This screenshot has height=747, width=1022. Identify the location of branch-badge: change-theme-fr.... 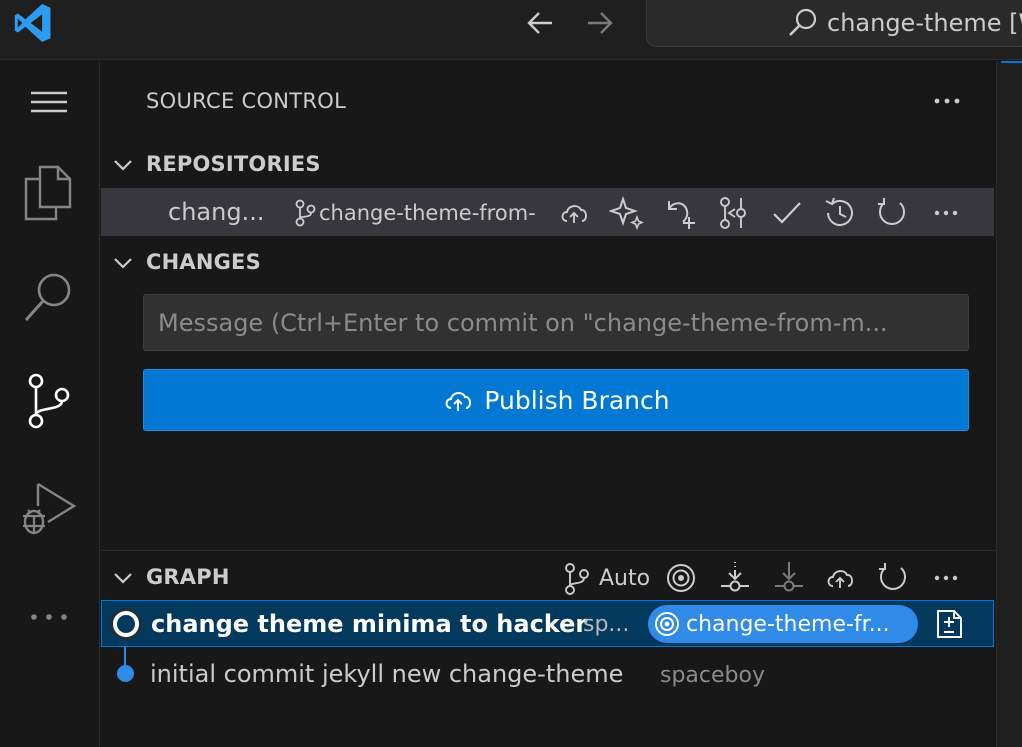
(783, 624).